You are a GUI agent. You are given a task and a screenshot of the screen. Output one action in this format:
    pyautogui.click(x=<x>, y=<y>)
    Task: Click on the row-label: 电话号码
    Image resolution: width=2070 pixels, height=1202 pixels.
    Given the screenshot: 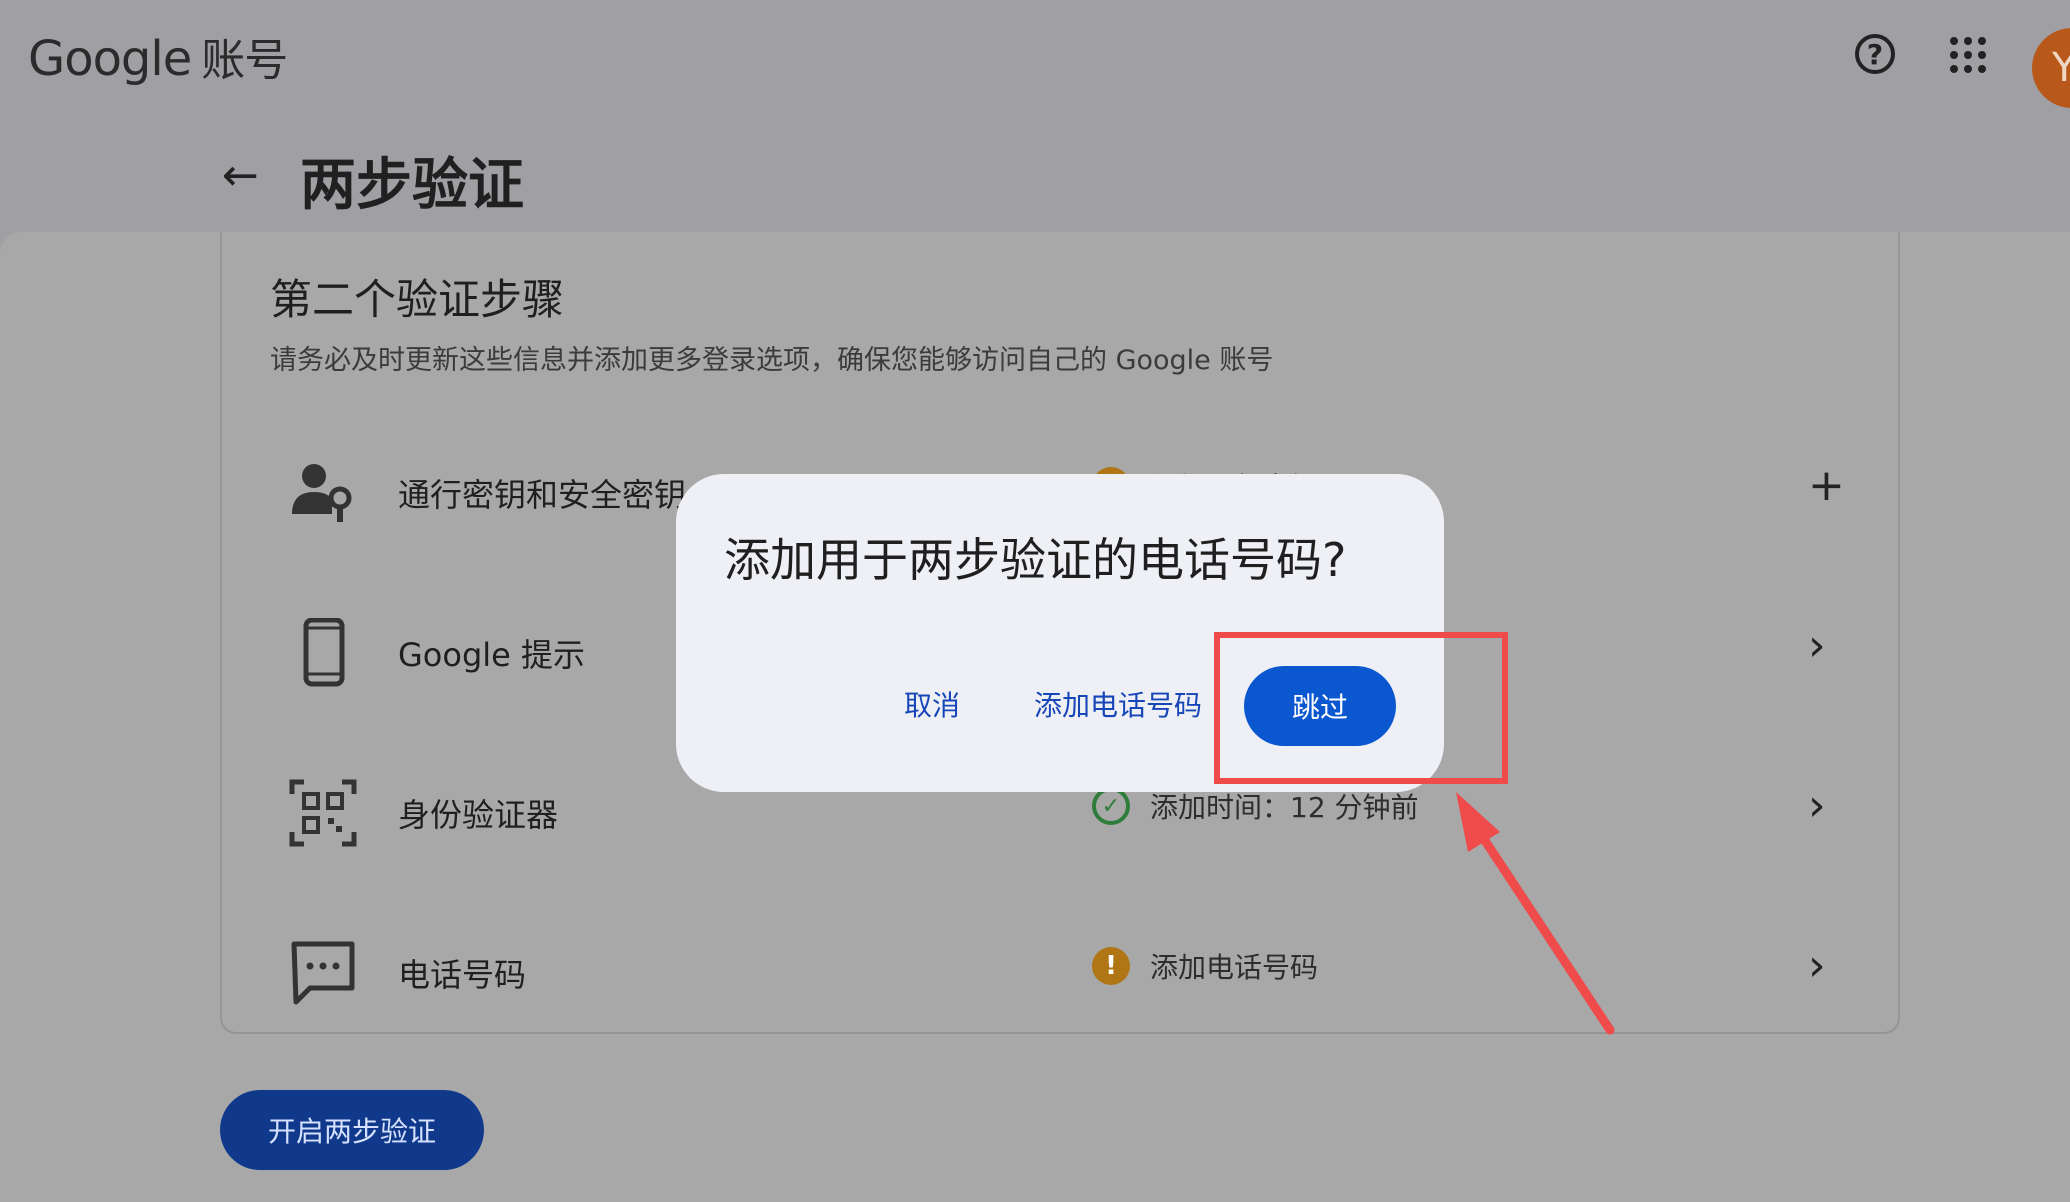 What is the action you would take?
    pyautogui.click(x=462, y=975)
    